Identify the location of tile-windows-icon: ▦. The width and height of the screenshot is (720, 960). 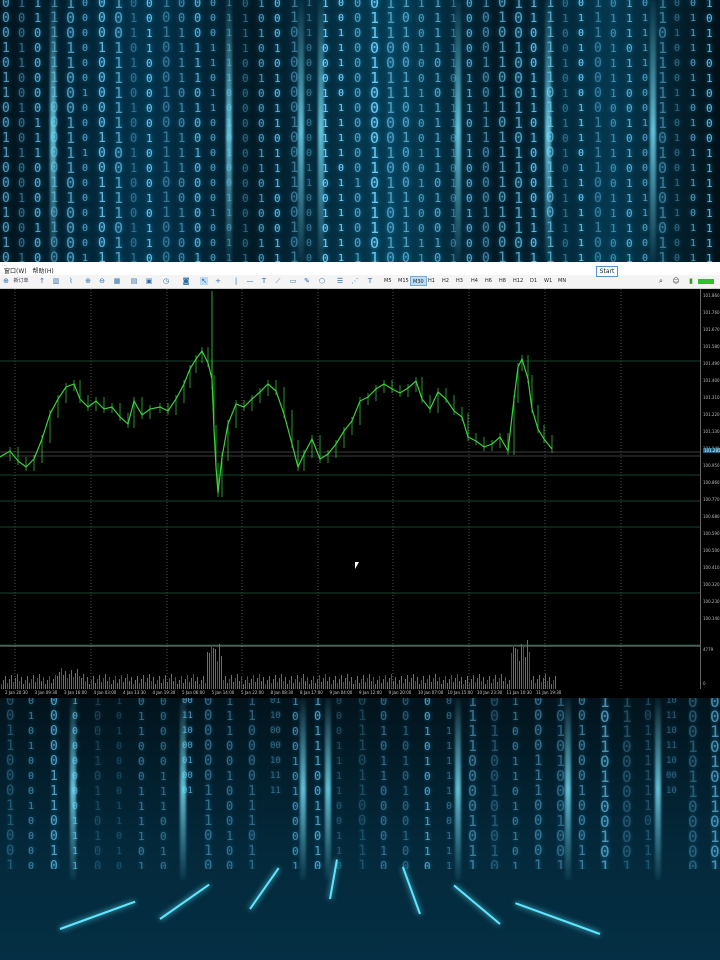
(117, 281).